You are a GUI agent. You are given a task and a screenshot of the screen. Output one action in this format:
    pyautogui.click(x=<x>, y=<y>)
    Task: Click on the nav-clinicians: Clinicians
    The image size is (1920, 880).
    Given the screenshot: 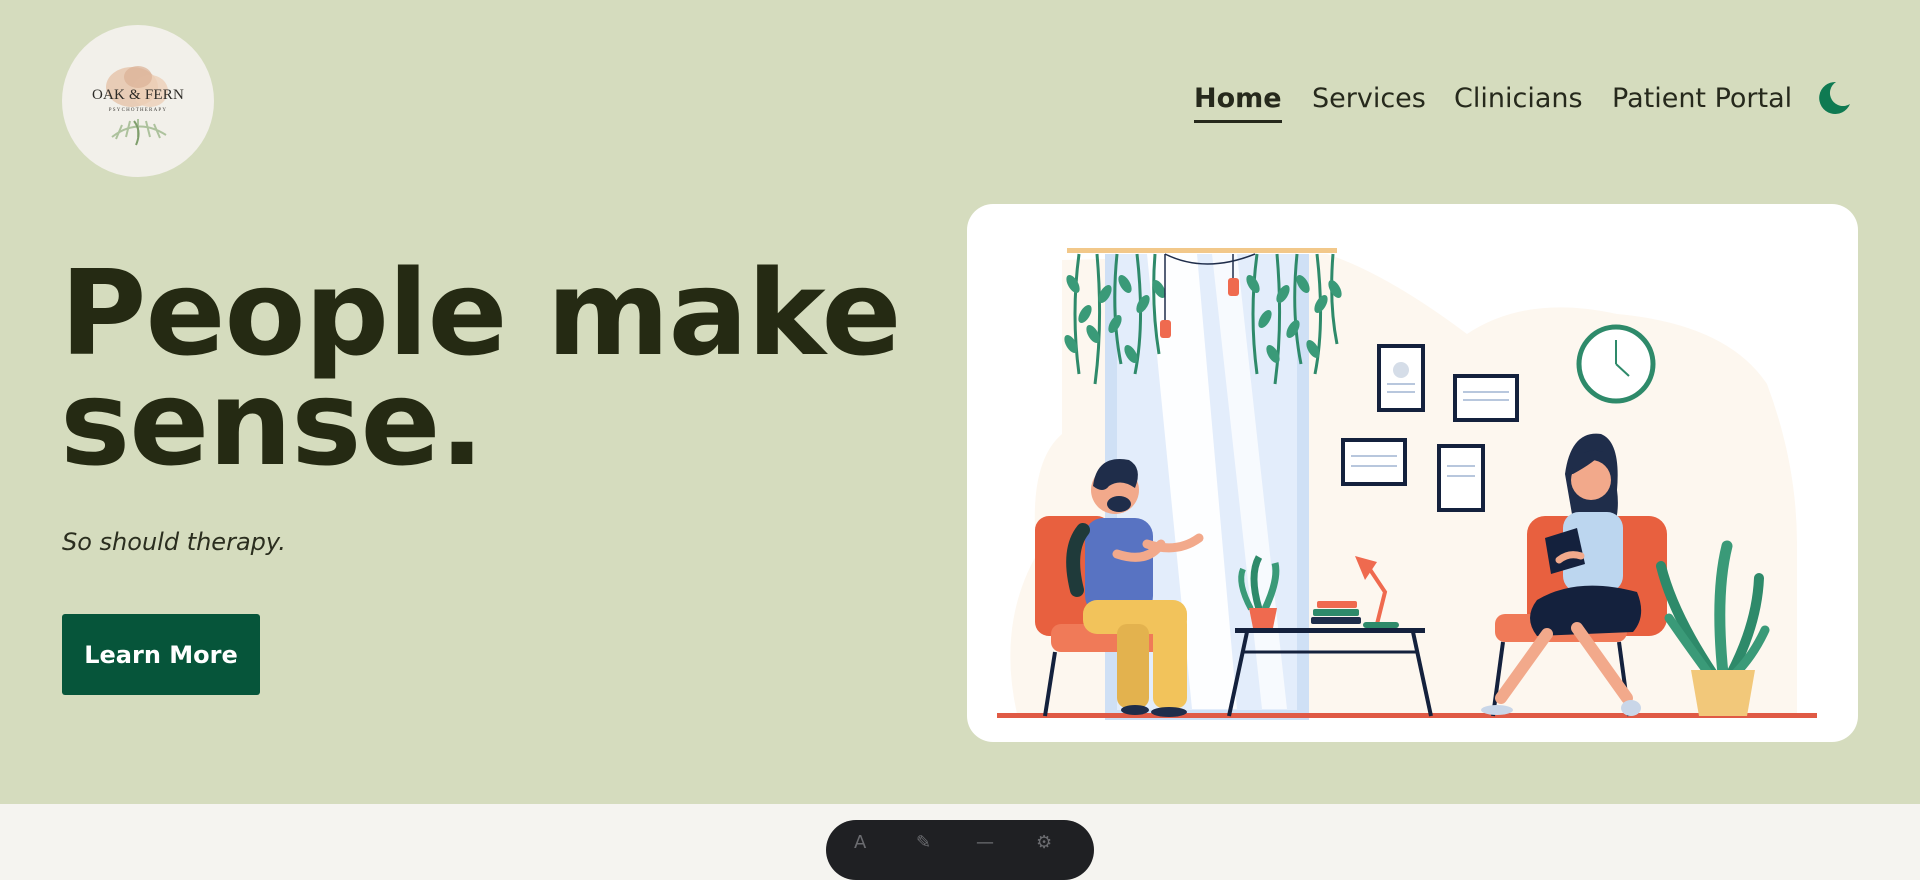 What is the action you would take?
    pyautogui.click(x=1518, y=101)
    